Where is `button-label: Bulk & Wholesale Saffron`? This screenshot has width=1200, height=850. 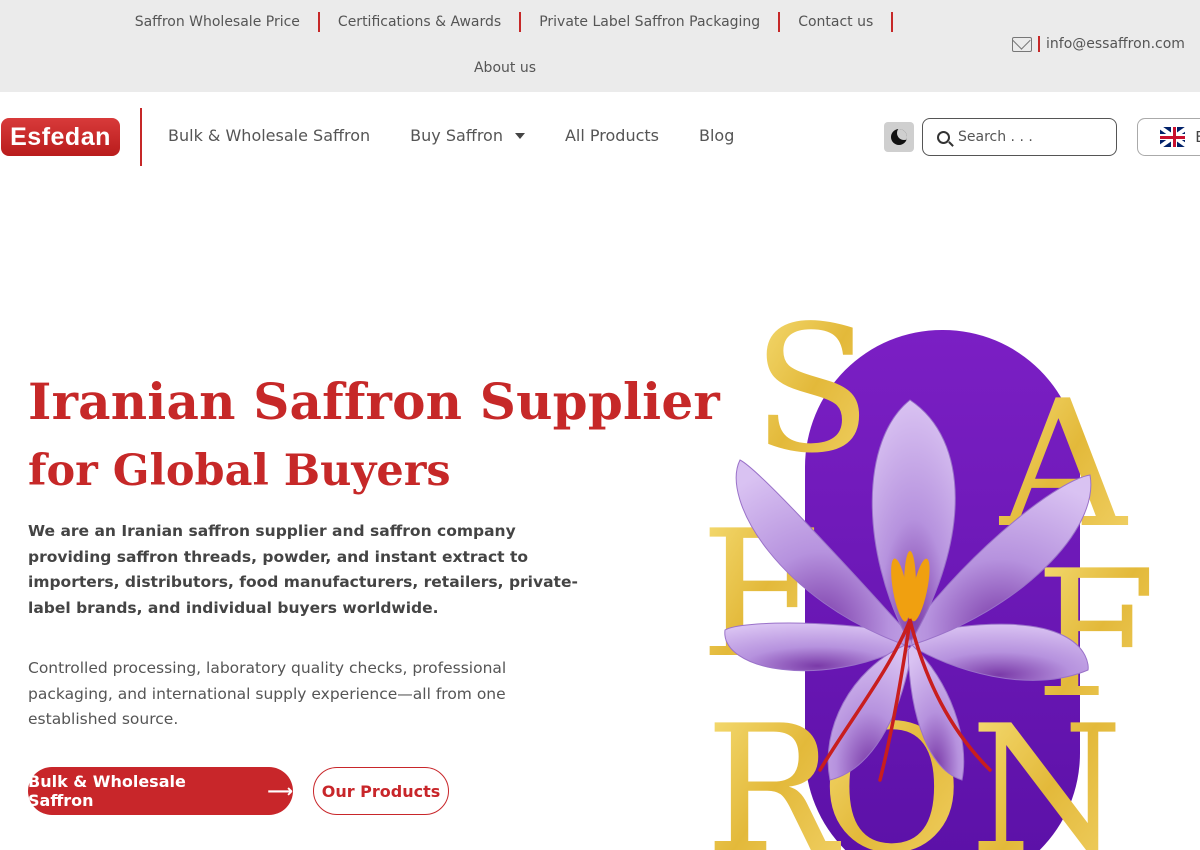 button-label: Bulk & Wholesale Saffron is located at coordinates (107, 791).